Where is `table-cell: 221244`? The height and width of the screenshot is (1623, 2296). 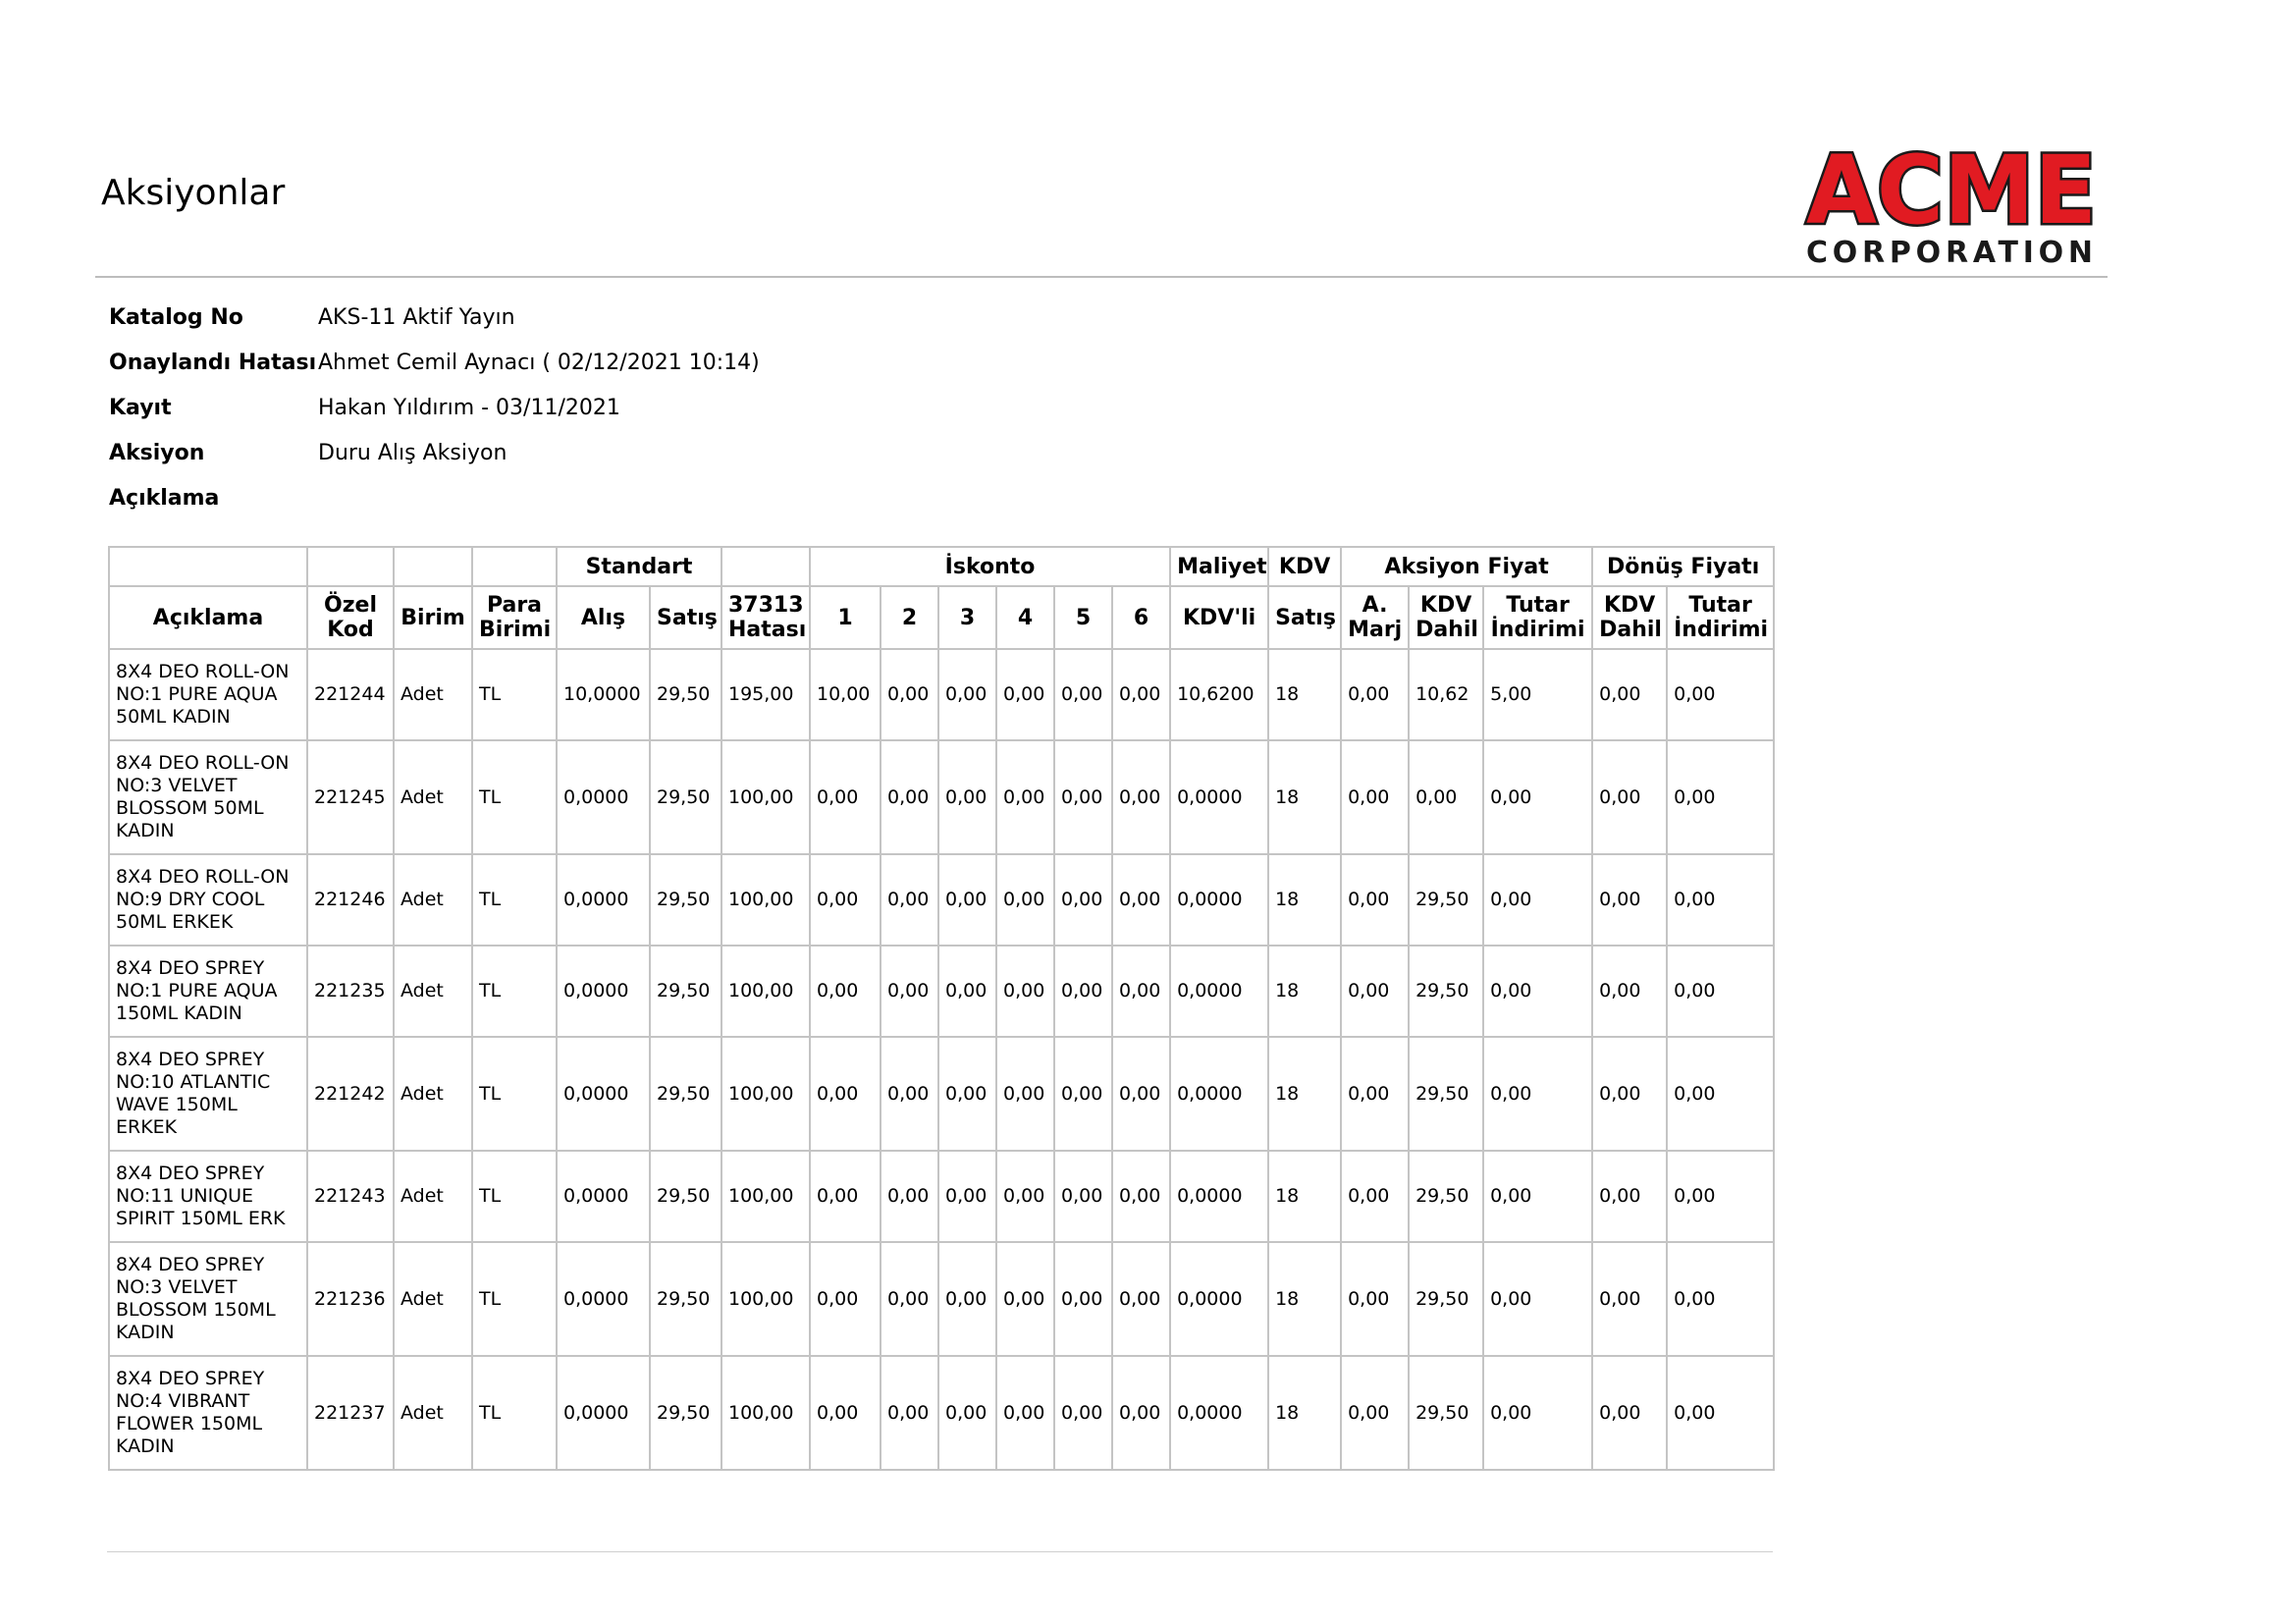 table-cell: 221244 is located at coordinates (350, 694).